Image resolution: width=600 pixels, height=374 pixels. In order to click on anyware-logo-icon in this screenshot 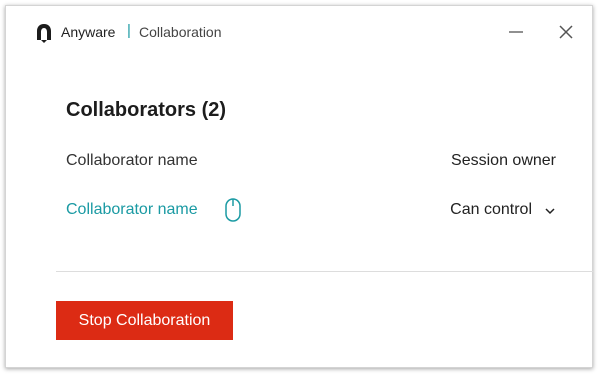, I will do `click(44, 33)`.